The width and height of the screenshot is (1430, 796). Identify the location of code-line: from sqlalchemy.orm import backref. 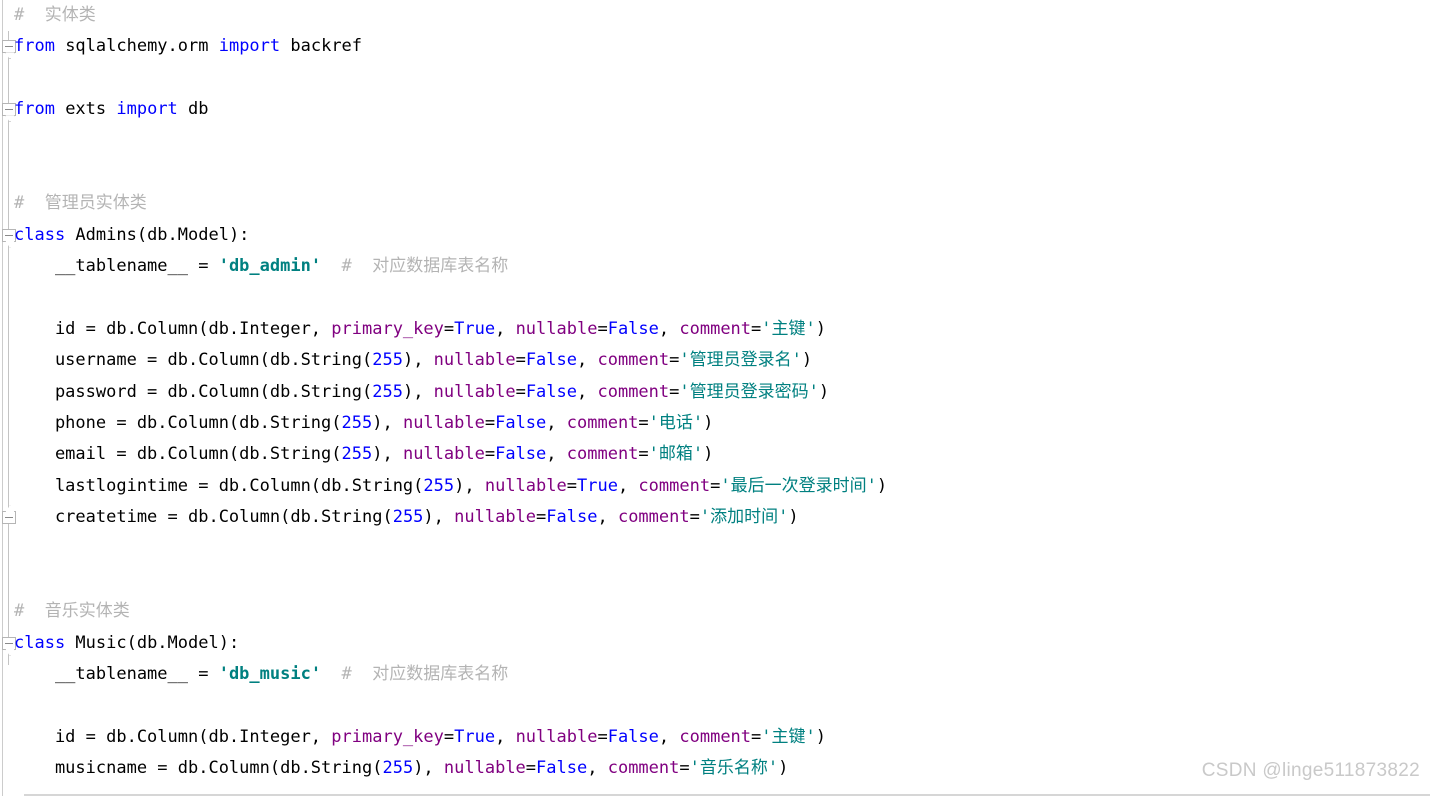
(722, 46).